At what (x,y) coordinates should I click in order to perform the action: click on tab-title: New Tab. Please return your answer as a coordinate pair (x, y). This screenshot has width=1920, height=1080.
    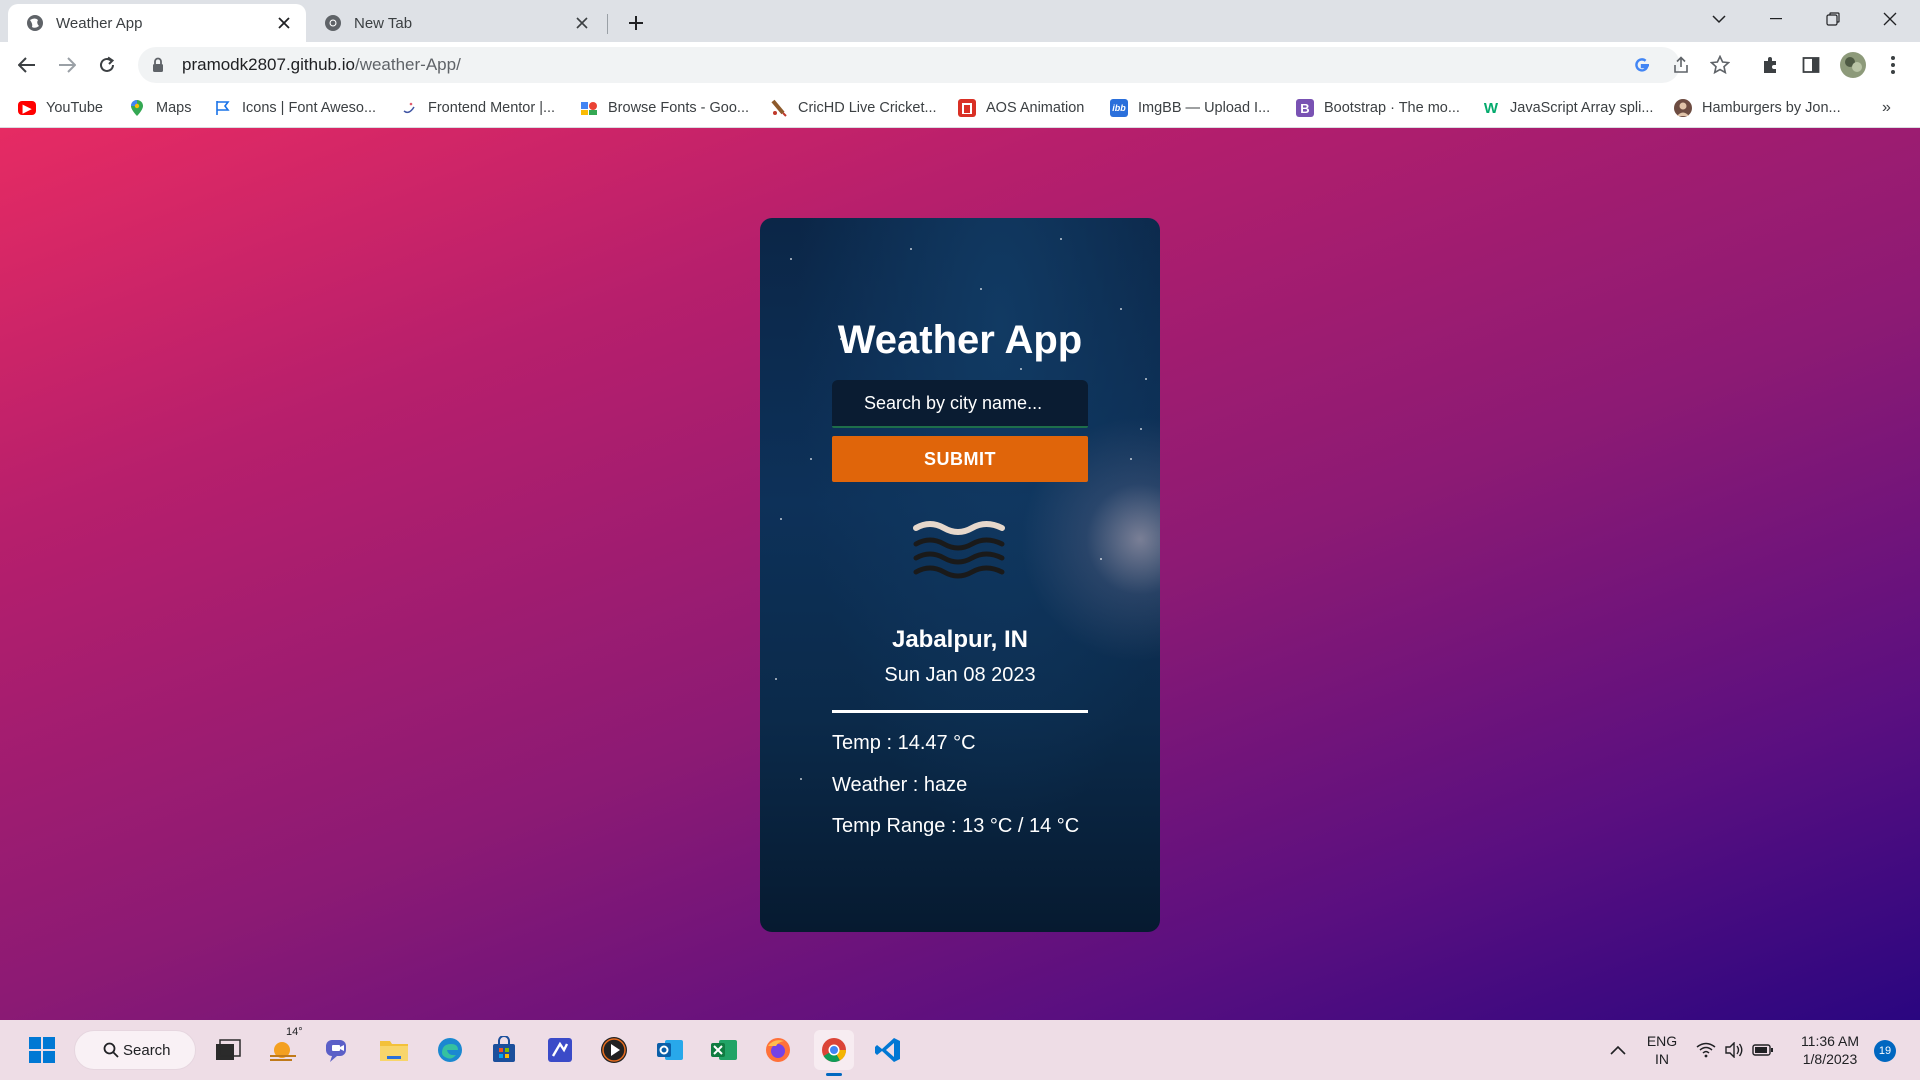
    Looking at the image, I should click on (383, 23).